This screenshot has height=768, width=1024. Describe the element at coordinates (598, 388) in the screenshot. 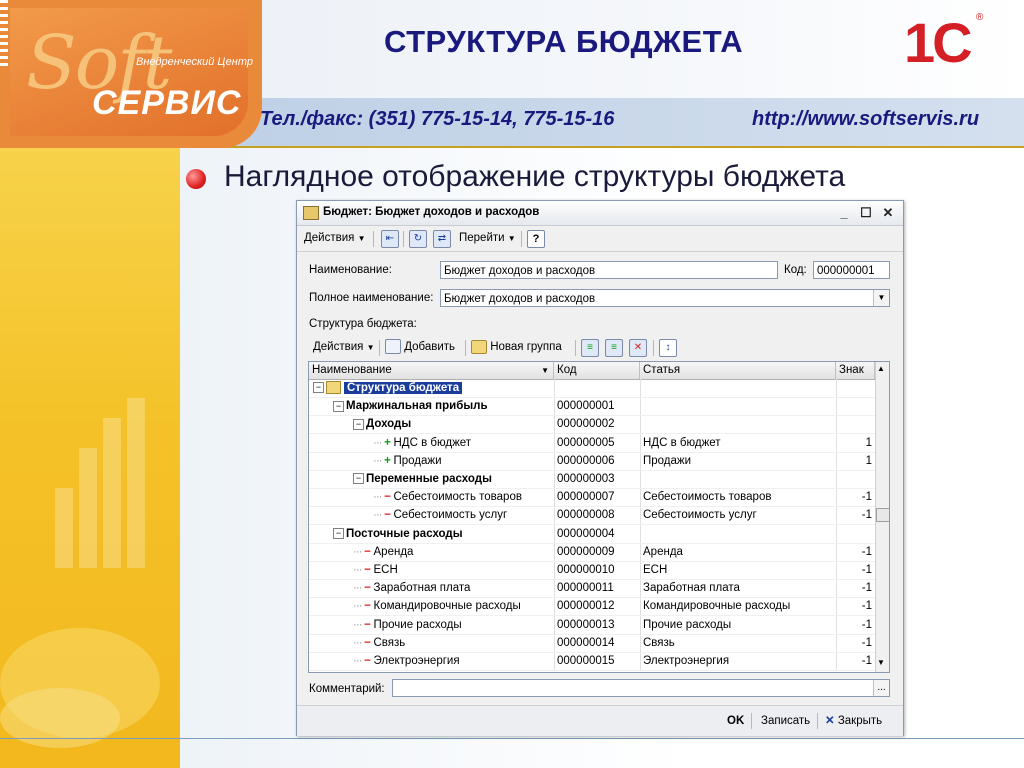

I see `cell-code` at that location.